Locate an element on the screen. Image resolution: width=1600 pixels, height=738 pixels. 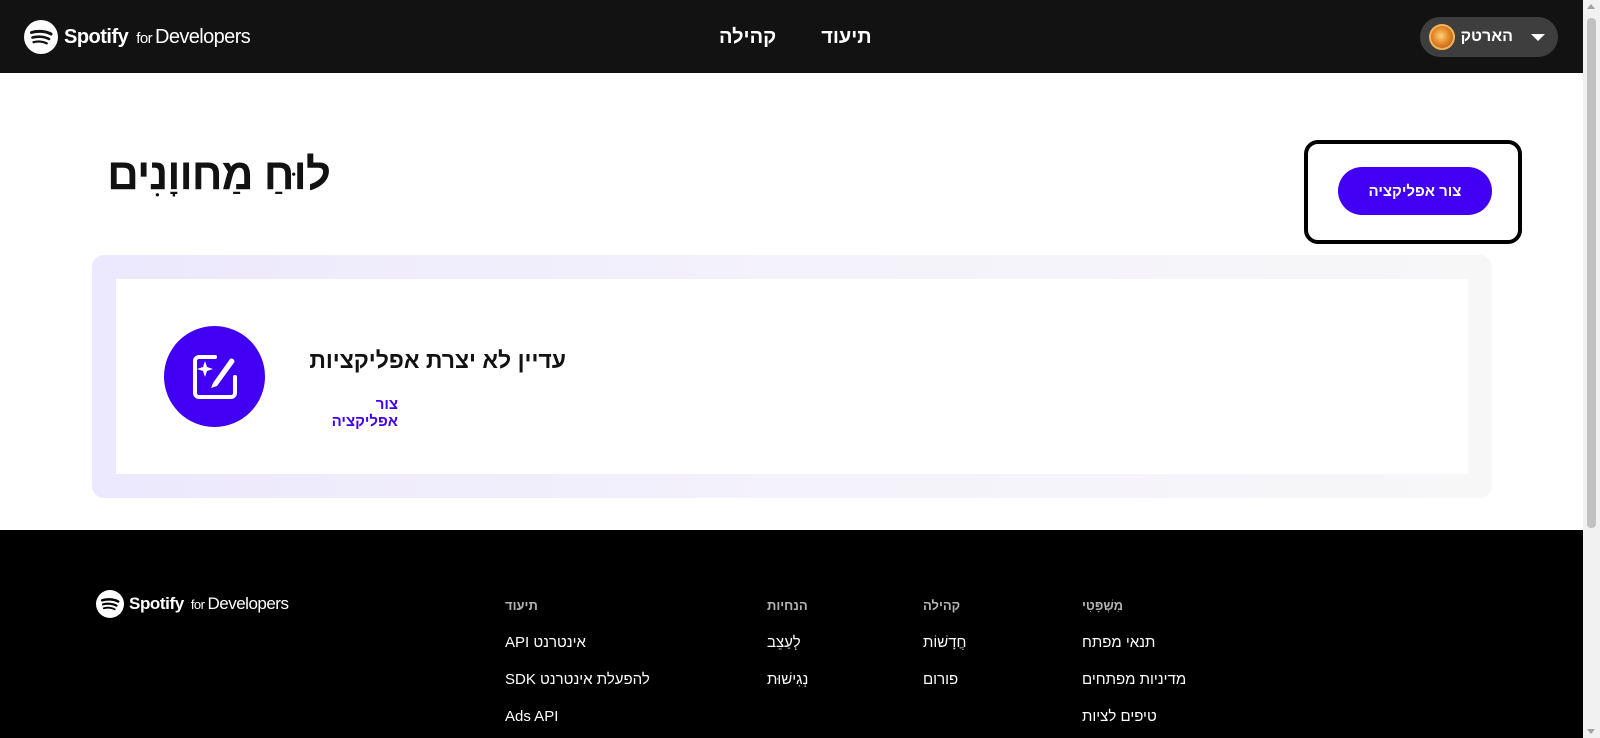
footer-column-community: קהילה חֲדָשׁוֹת פורום is located at coordinates (944, 653).